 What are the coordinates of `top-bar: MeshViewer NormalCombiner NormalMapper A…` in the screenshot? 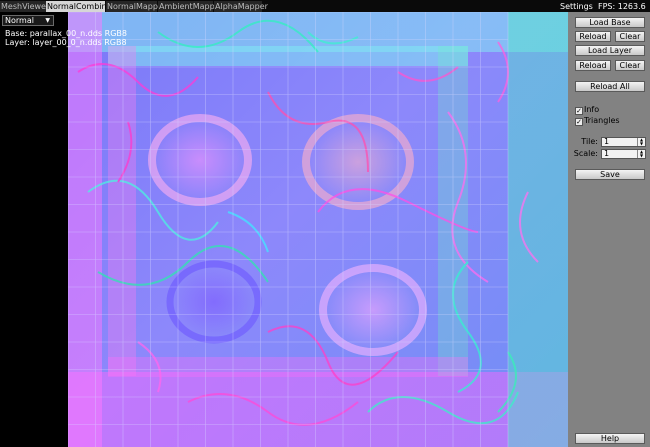 It's located at (325, 6).